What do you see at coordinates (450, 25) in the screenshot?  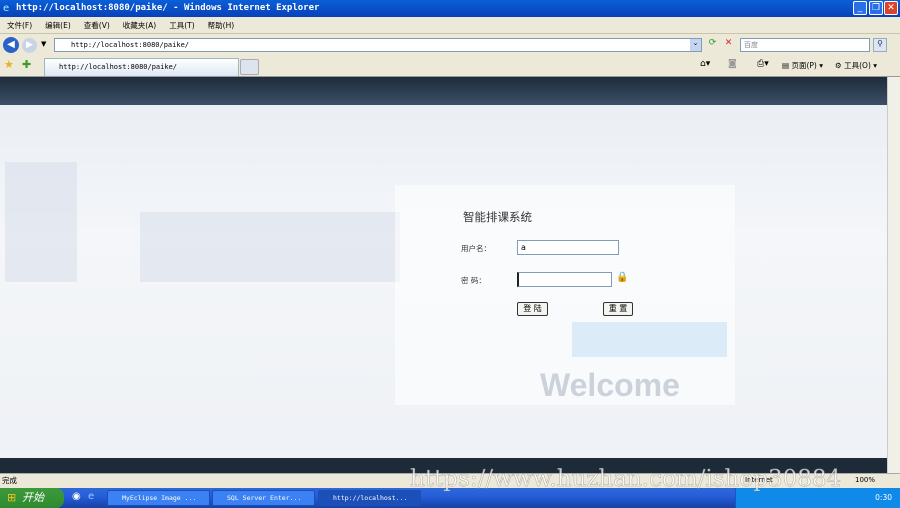 I see `menu-bar: 文件(F) 编辑(E) 查看(V) 收藏夹(A) 工具(T) 帮助(H)` at bounding box center [450, 25].